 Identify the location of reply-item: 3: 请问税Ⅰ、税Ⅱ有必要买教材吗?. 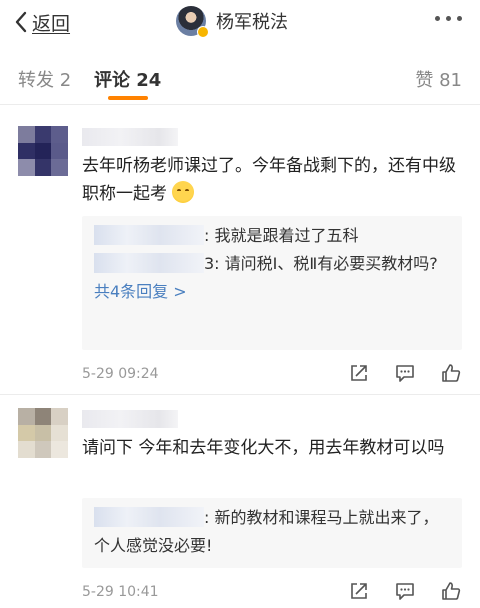
(272, 264).